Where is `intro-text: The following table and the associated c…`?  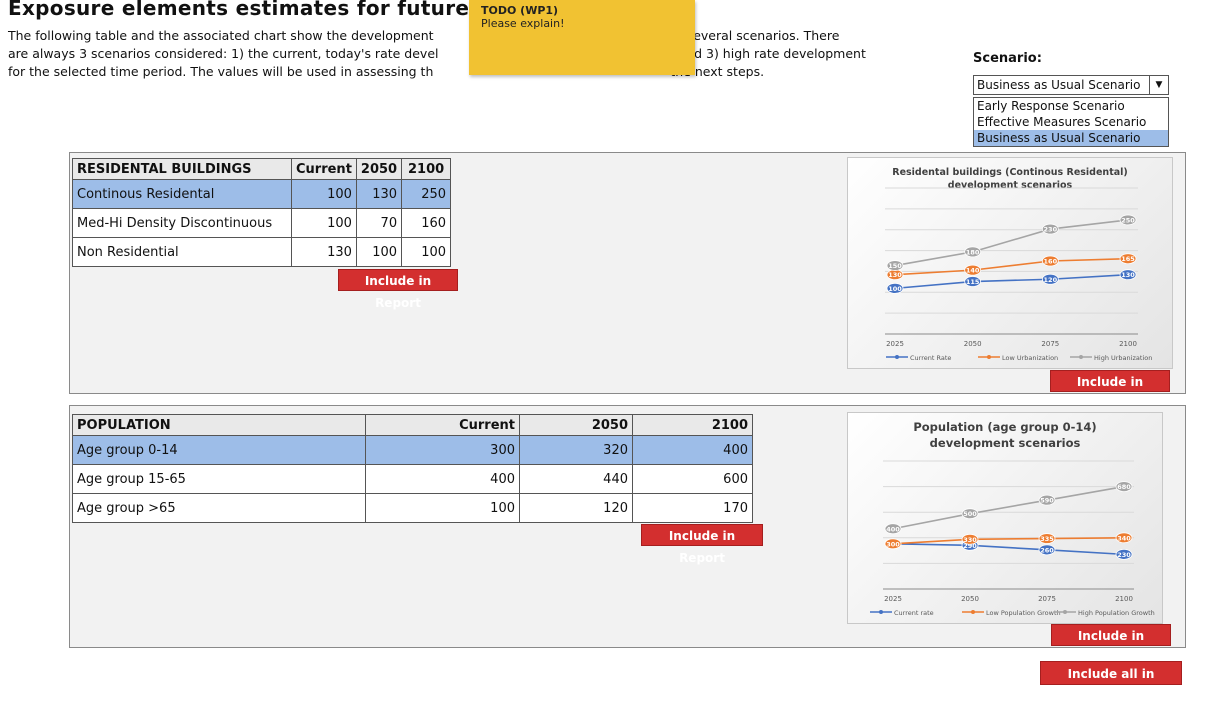
intro-text: The following table and the associated c… is located at coordinates (458, 54).